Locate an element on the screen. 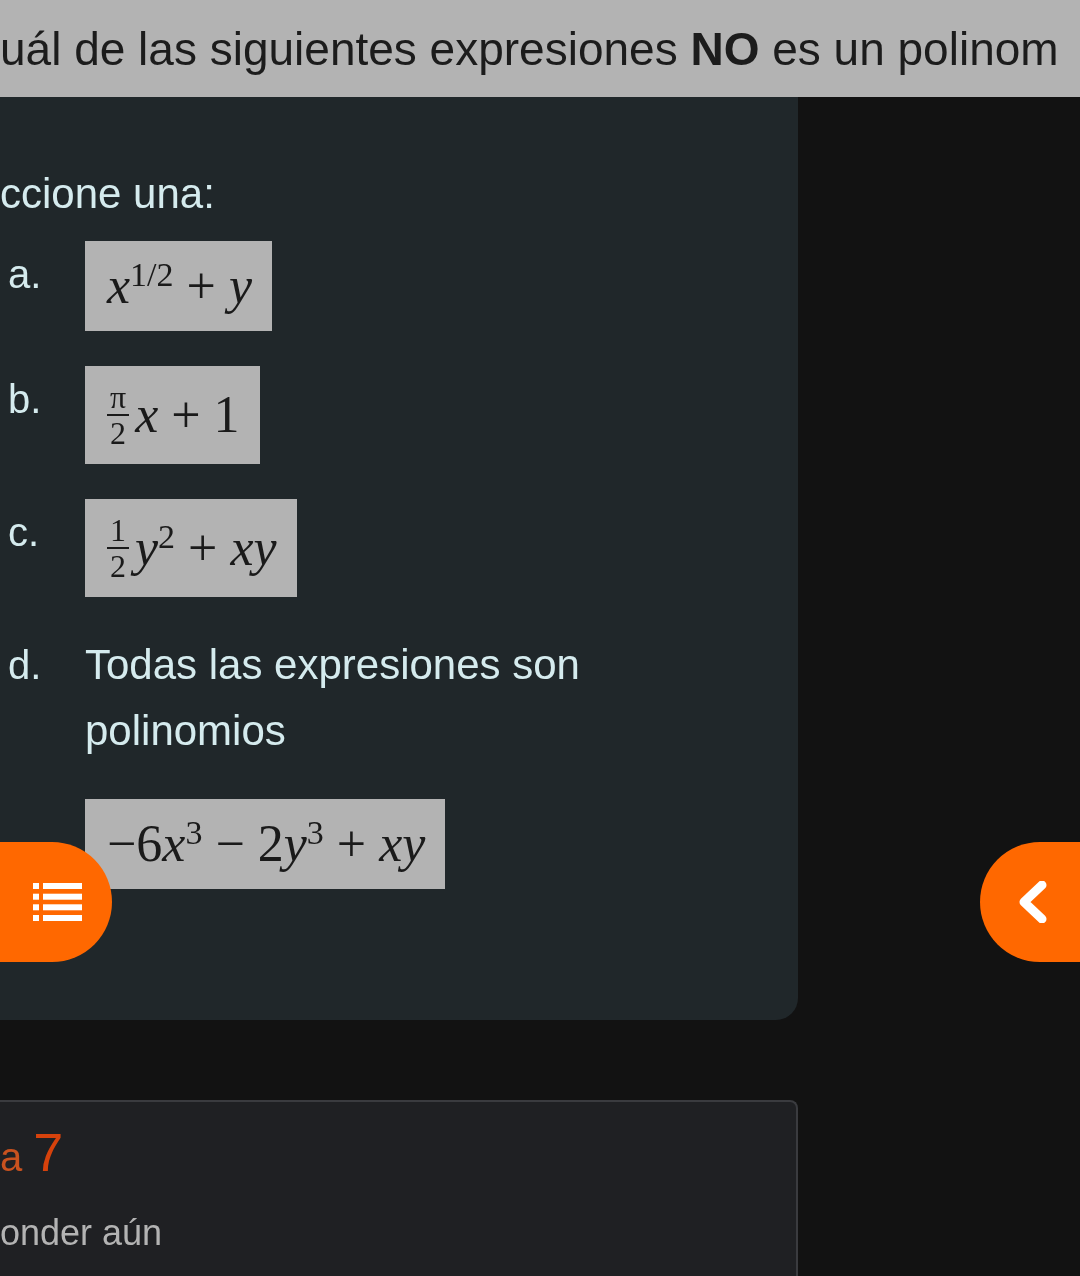 The image size is (1080, 1276). question-label: a is located at coordinates (11, 1157).